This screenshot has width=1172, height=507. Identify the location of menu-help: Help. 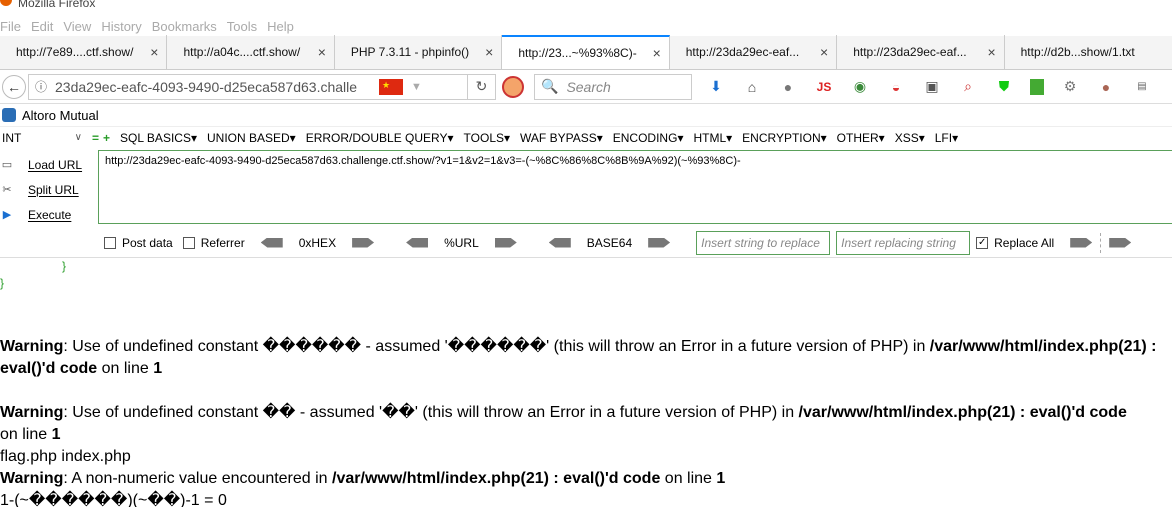
(280, 26).